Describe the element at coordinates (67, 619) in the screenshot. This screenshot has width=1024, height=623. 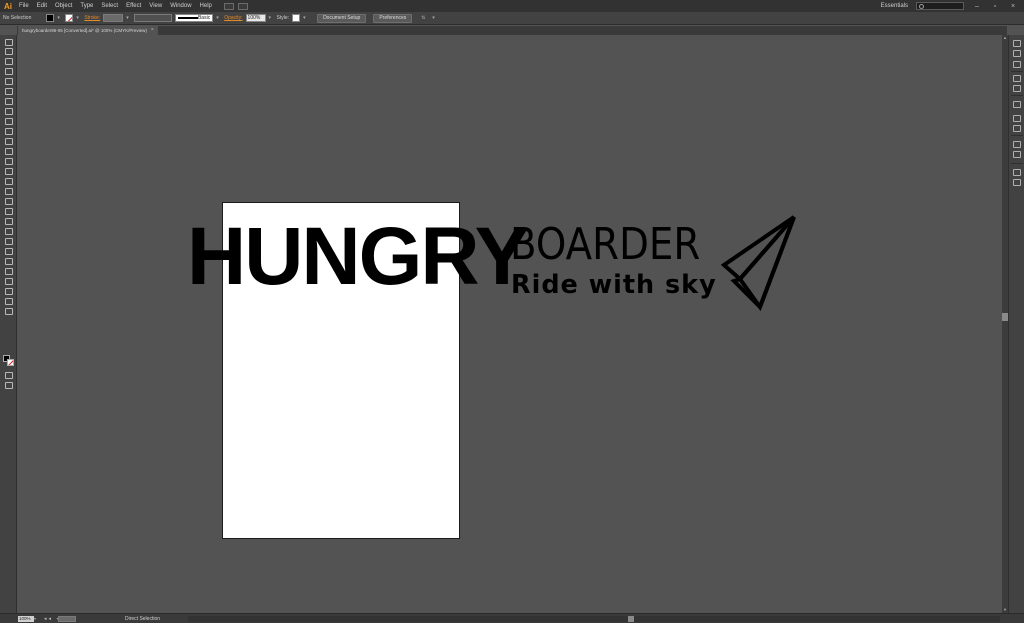
I see `artboard-number-field` at that location.